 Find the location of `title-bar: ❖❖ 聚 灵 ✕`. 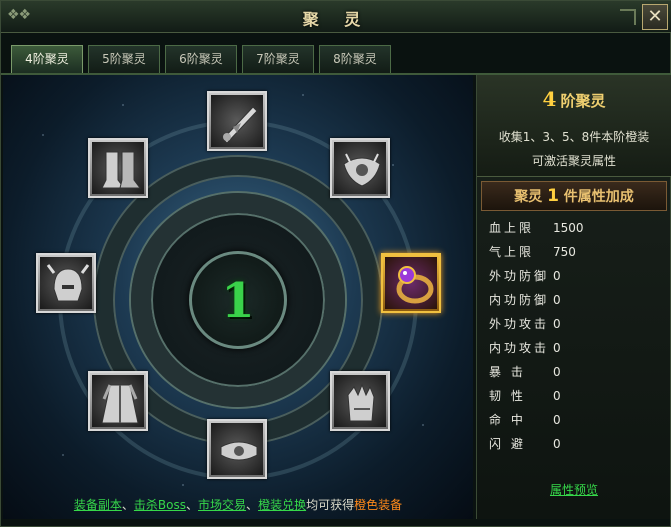

title-bar: ❖❖ 聚 灵 ✕ is located at coordinates (336, 17).